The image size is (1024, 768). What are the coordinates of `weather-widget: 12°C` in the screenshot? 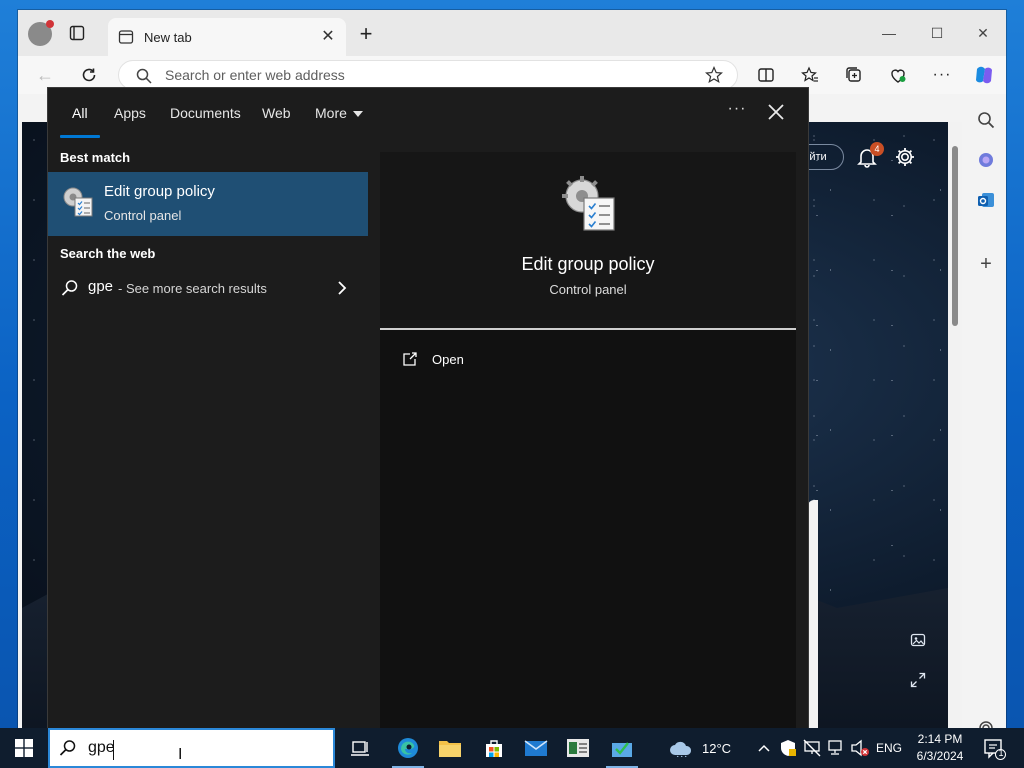 It's located at (699, 748).